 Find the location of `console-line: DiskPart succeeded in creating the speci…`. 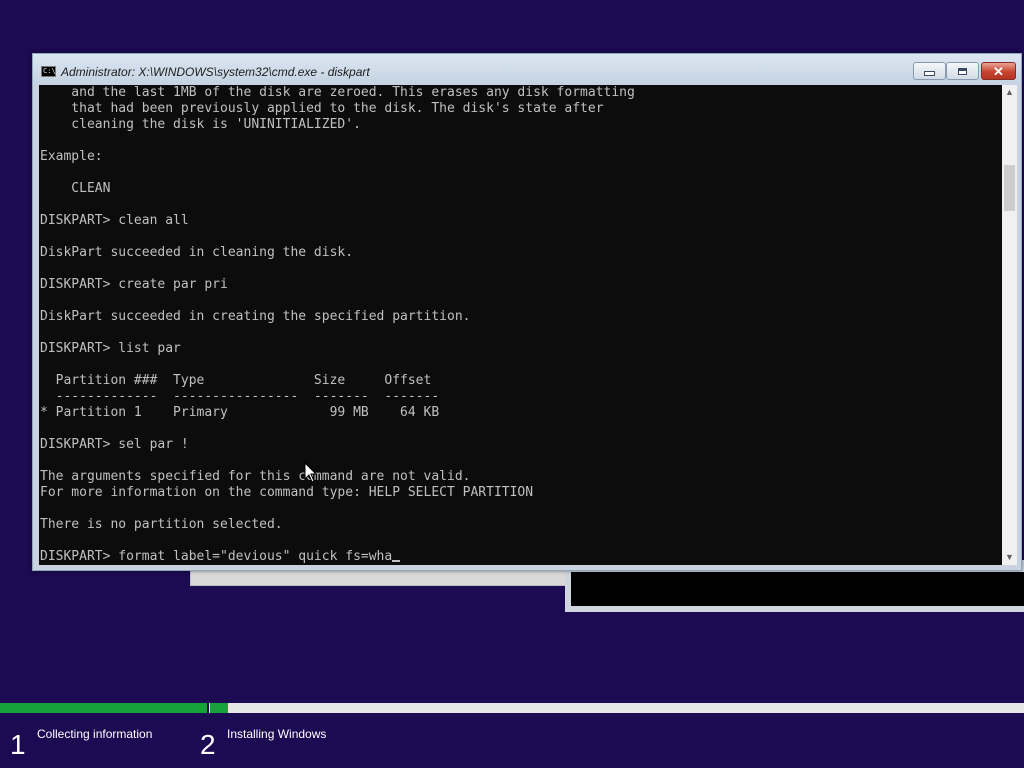

console-line: DiskPart succeeded in creating the speci… is located at coordinates (255, 316).